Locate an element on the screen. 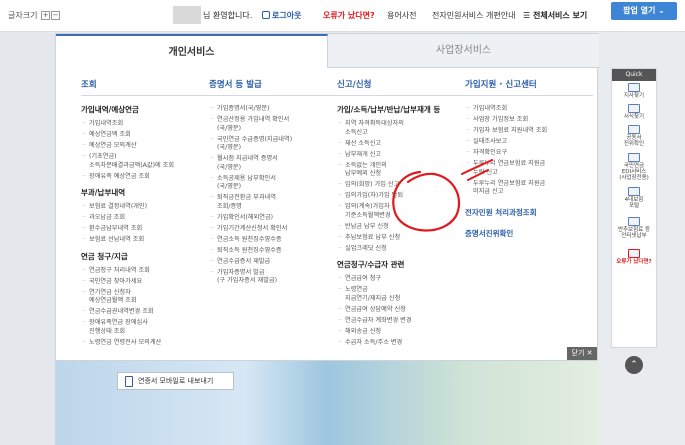 The image size is (685, 445). menu-link: 임의(계속)가입자 기준소득월액변경 is located at coordinates (401, 211).